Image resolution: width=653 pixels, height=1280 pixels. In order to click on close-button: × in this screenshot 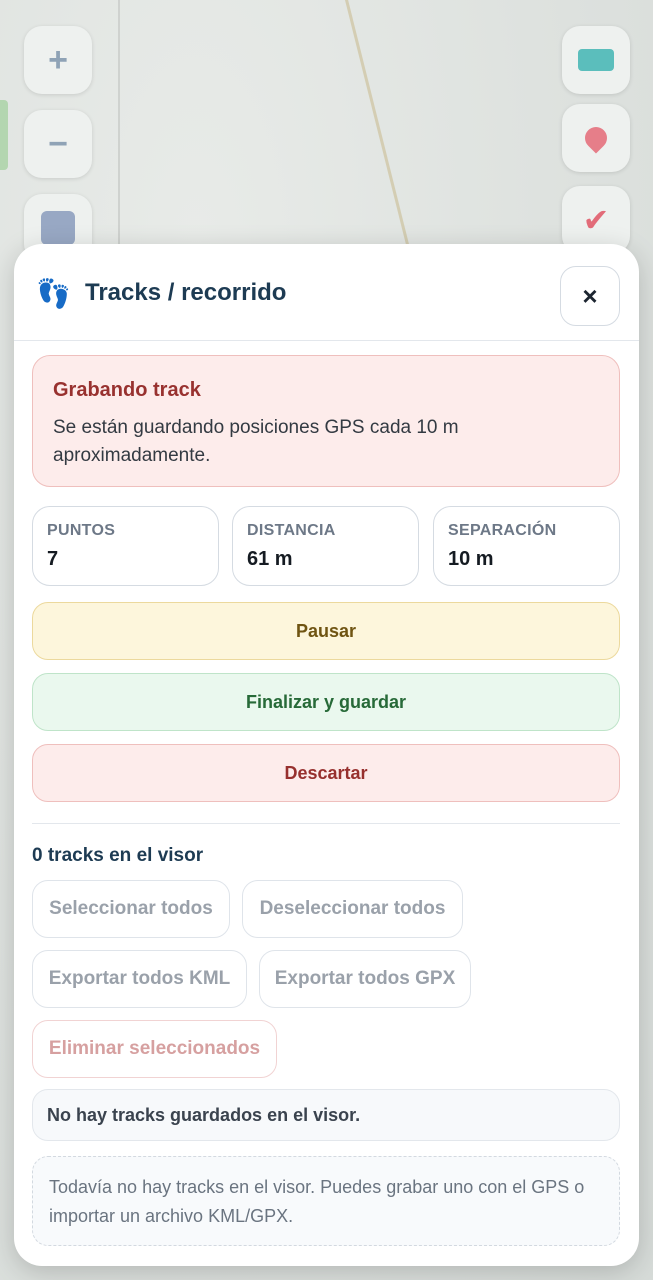, I will do `click(590, 296)`.